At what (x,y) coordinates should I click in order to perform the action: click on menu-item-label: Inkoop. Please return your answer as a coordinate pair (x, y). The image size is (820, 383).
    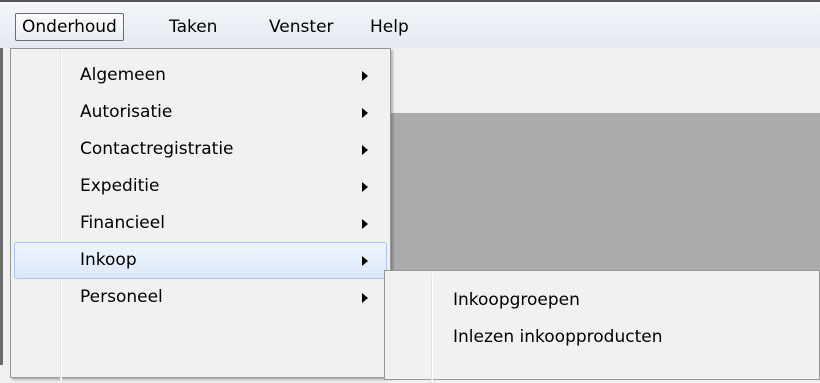
    Looking at the image, I should click on (108, 260).